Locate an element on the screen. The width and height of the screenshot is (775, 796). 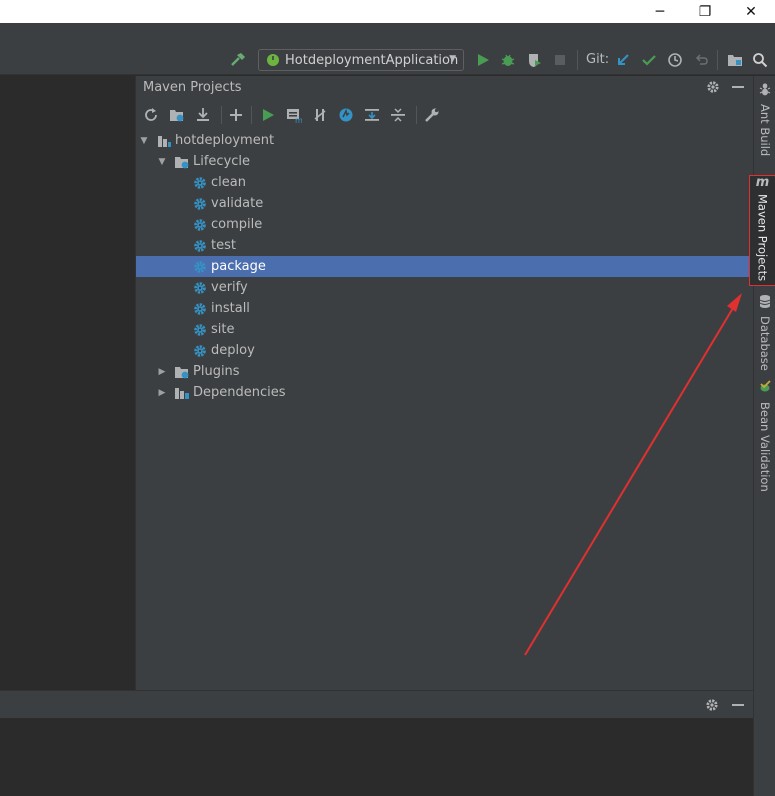
chevron-down-icon: ▼ is located at coordinates (452, 59).